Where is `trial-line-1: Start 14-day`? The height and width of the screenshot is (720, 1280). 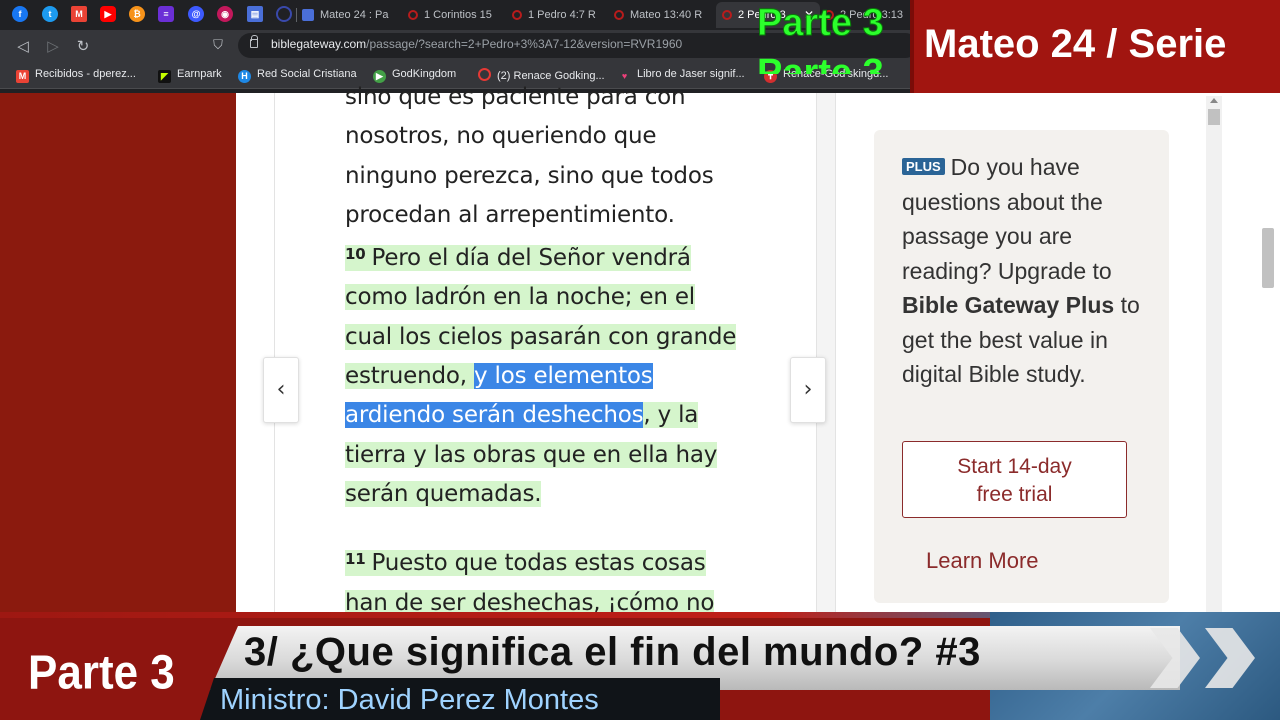
trial-line-1: Start 14-day is located at coordinates (1014, 466).